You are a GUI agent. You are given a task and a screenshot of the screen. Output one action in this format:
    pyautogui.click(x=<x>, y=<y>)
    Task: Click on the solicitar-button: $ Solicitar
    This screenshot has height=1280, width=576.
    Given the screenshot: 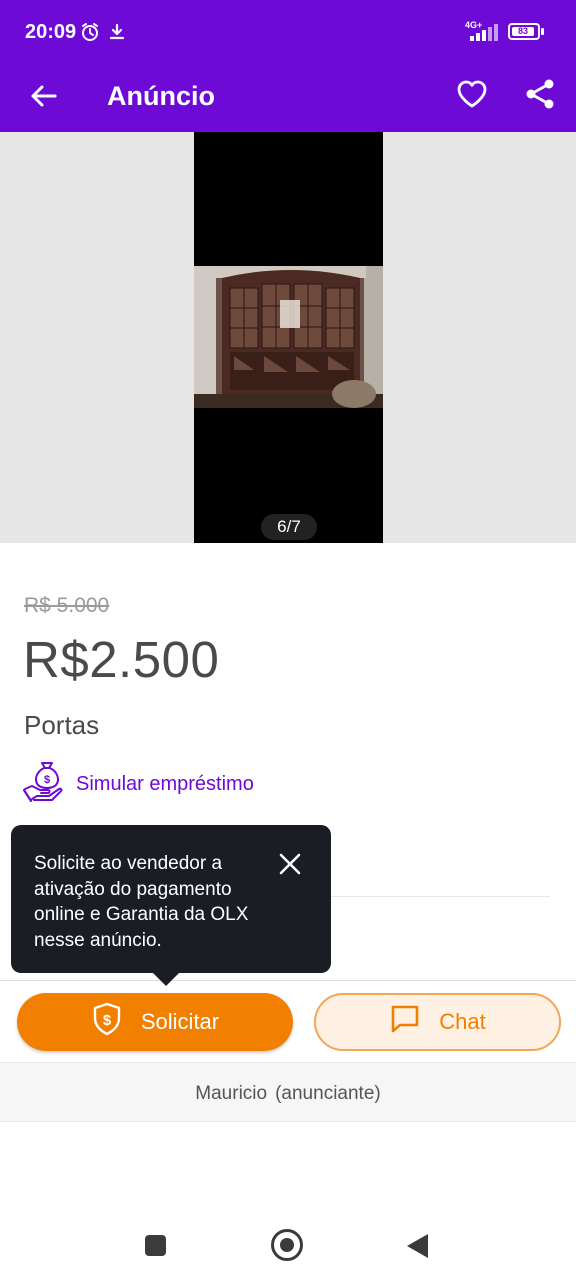 What is the action you would take?
    pyautogui.click(x=155, y=1022)
    